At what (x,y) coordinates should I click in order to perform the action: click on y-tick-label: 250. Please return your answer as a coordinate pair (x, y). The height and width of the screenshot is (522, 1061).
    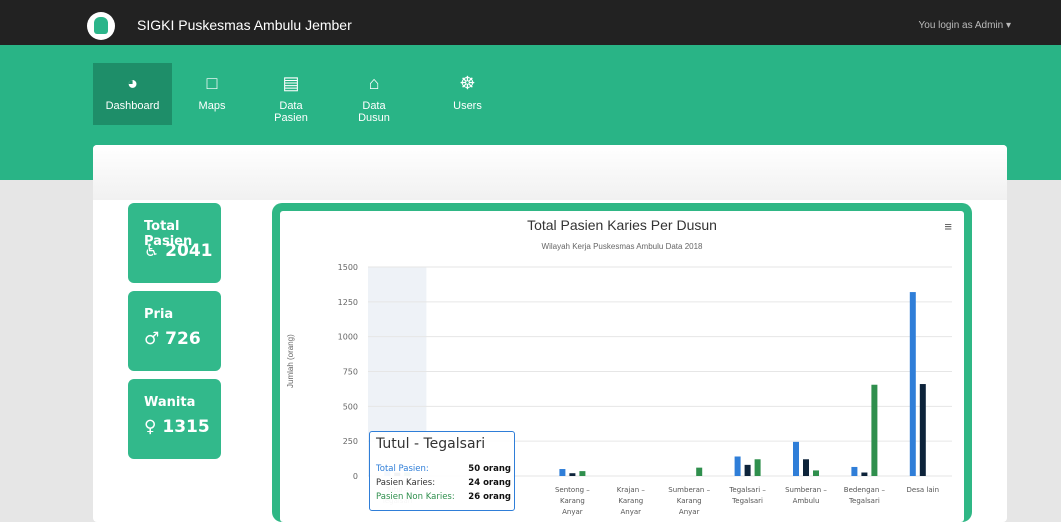
    Looking at the image, I should click on (350, 441).